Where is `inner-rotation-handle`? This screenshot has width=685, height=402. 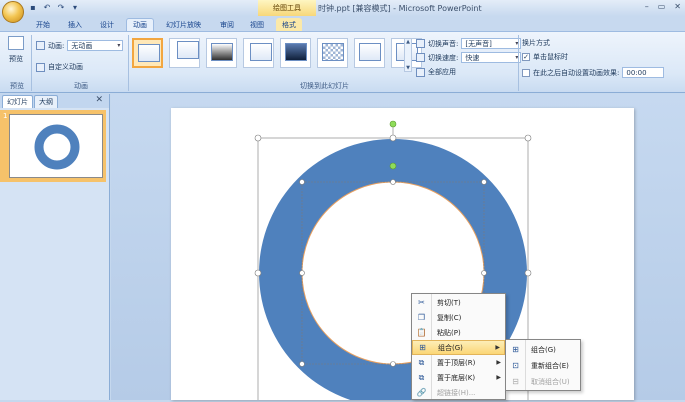 inner-rotation-handle is located at coordinates (393, 166).